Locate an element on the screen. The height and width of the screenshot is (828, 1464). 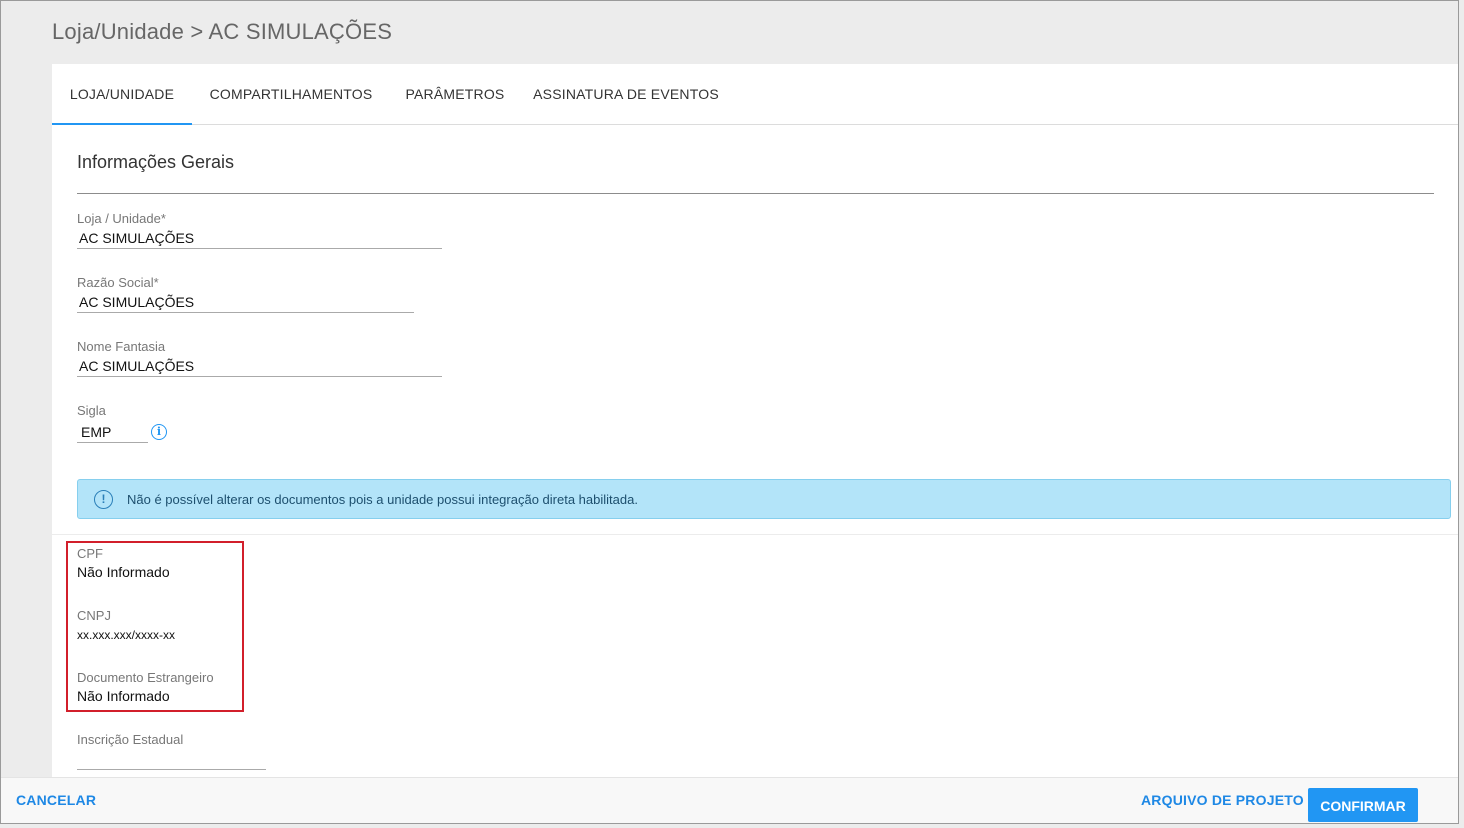
tab-parametros: PARÂMETROS is located at coordinates (455, 94).